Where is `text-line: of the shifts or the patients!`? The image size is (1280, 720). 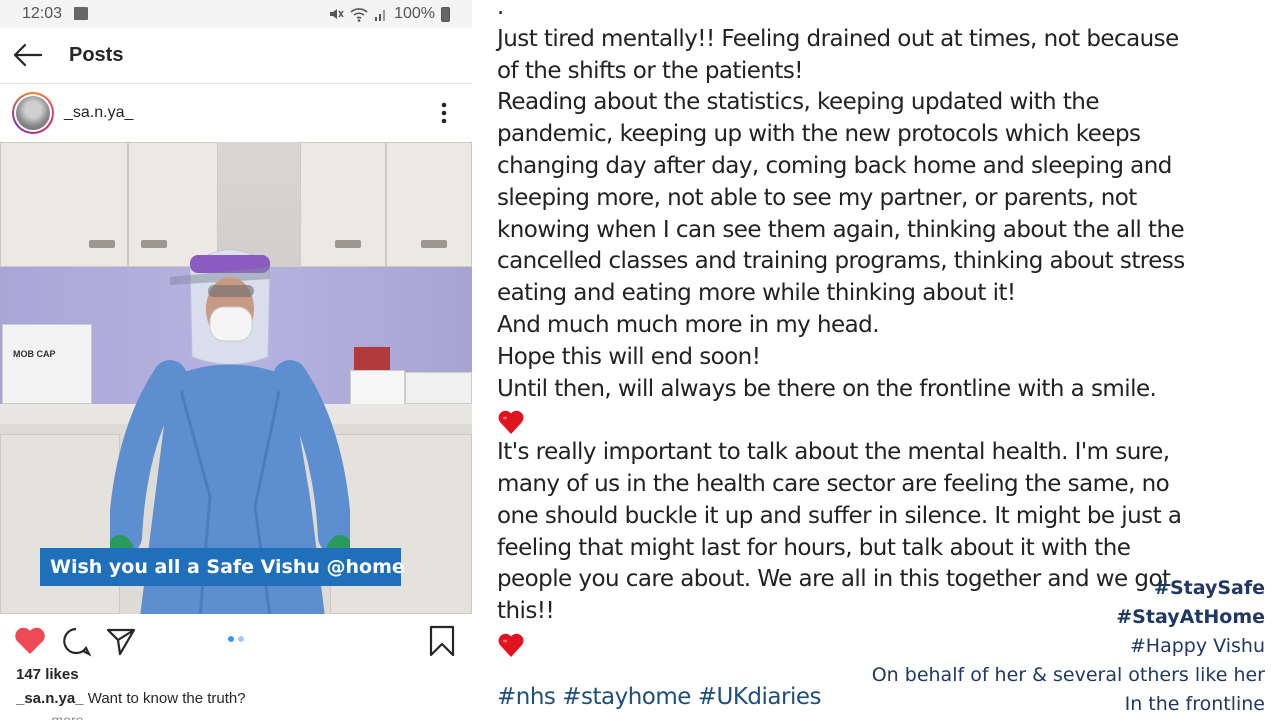
text-line: of the shifts or the patients! is located at coordinates (650, 70).